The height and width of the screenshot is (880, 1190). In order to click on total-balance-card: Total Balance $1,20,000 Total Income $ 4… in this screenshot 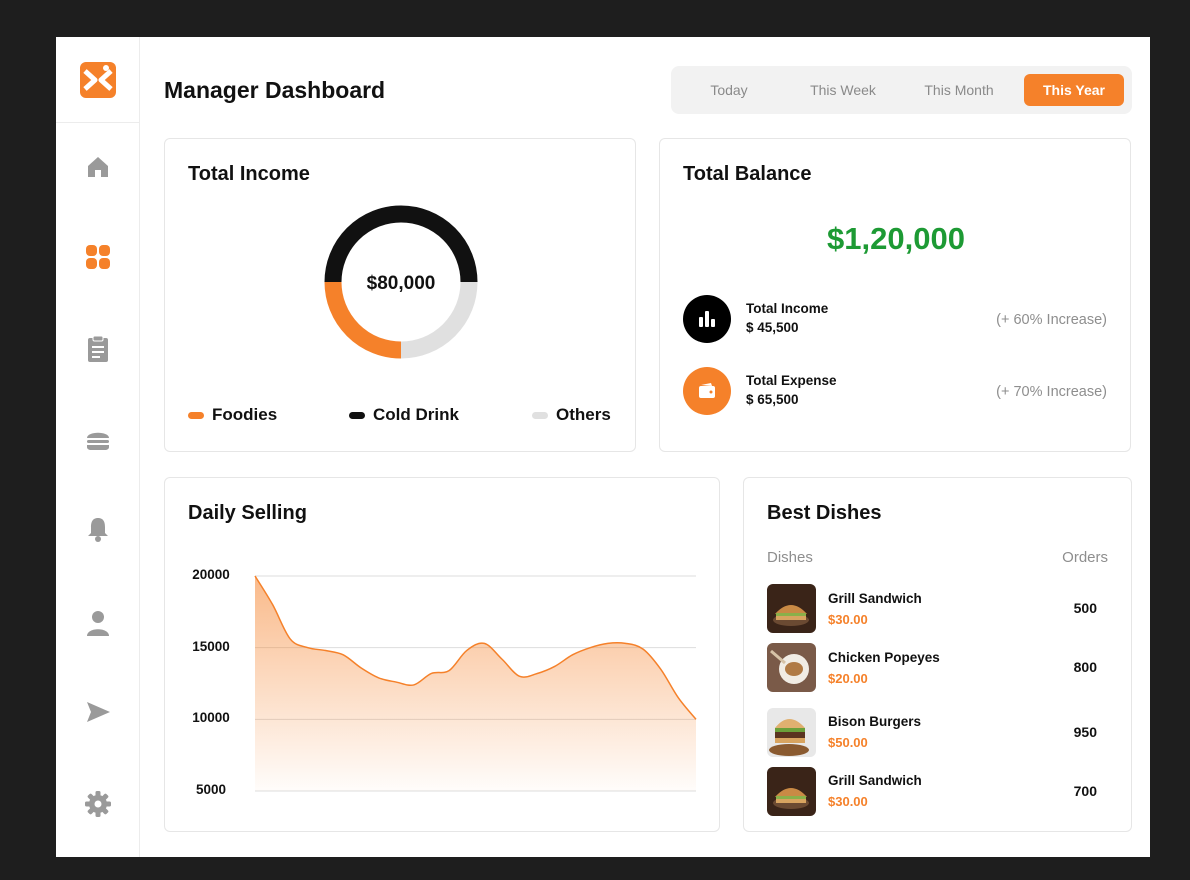, I will do `click(895, 295)`.